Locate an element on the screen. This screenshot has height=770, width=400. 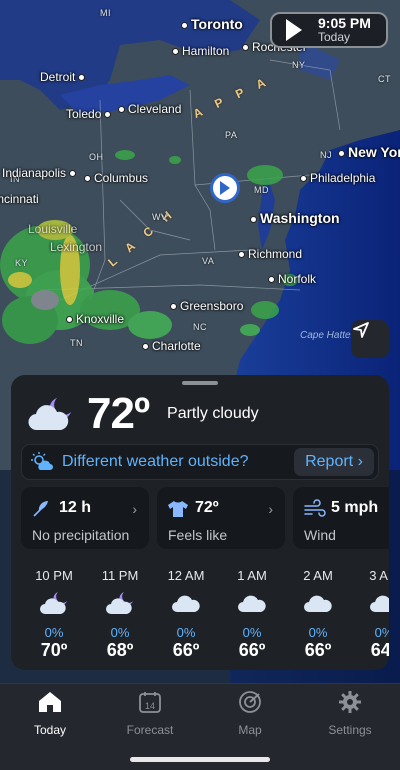
city-label: Indianapolis is located at coordinates (40, 173).